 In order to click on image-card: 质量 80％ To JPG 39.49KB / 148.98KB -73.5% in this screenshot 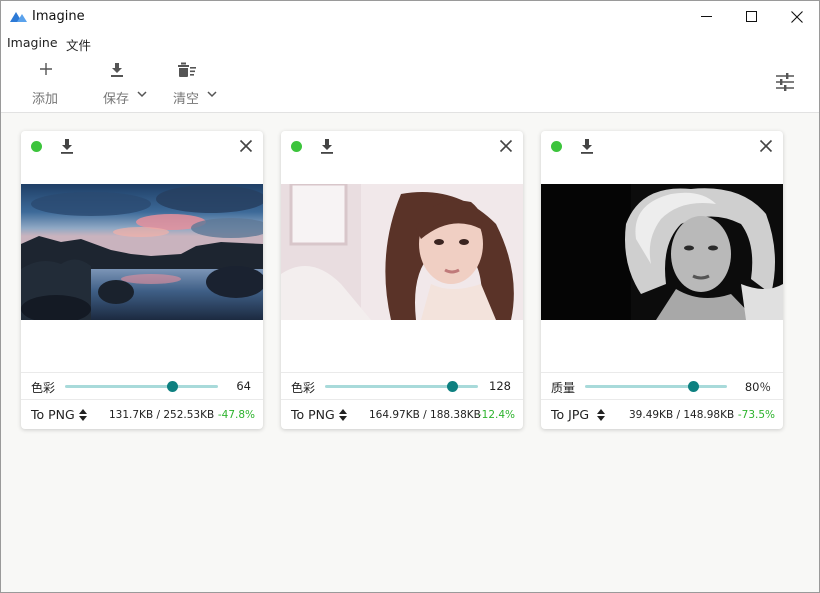, I will do `click(662, 280)`.